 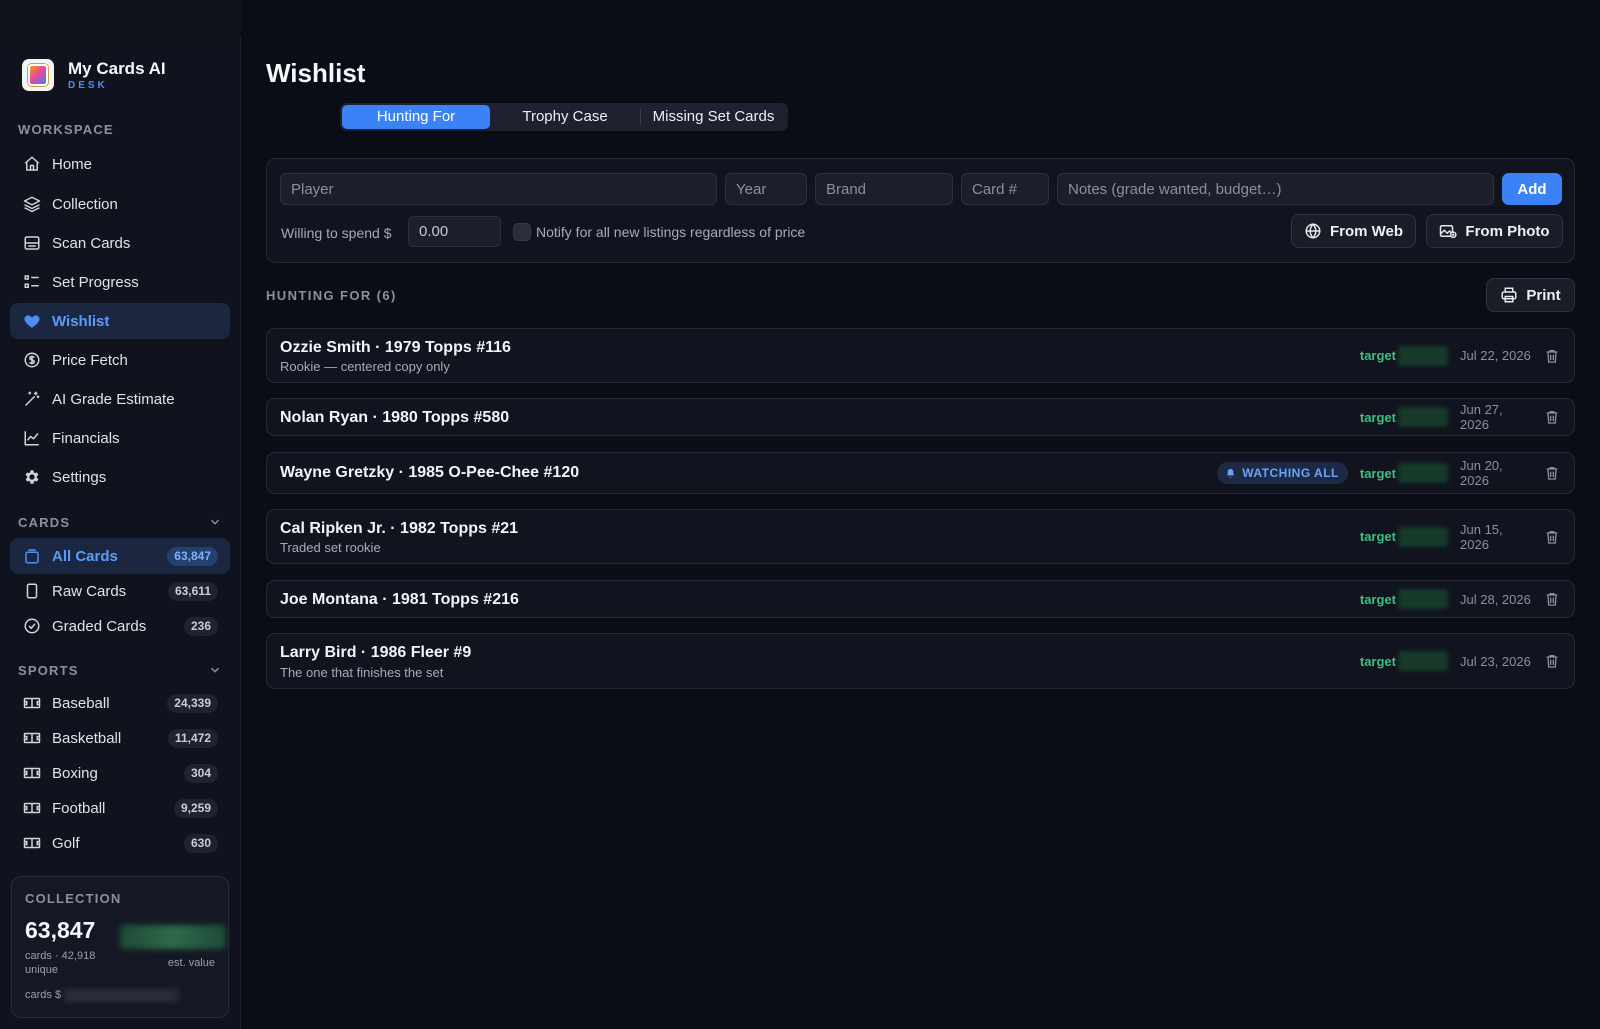 I want to click on magic-wand-icon, so click(x=32, y=399).